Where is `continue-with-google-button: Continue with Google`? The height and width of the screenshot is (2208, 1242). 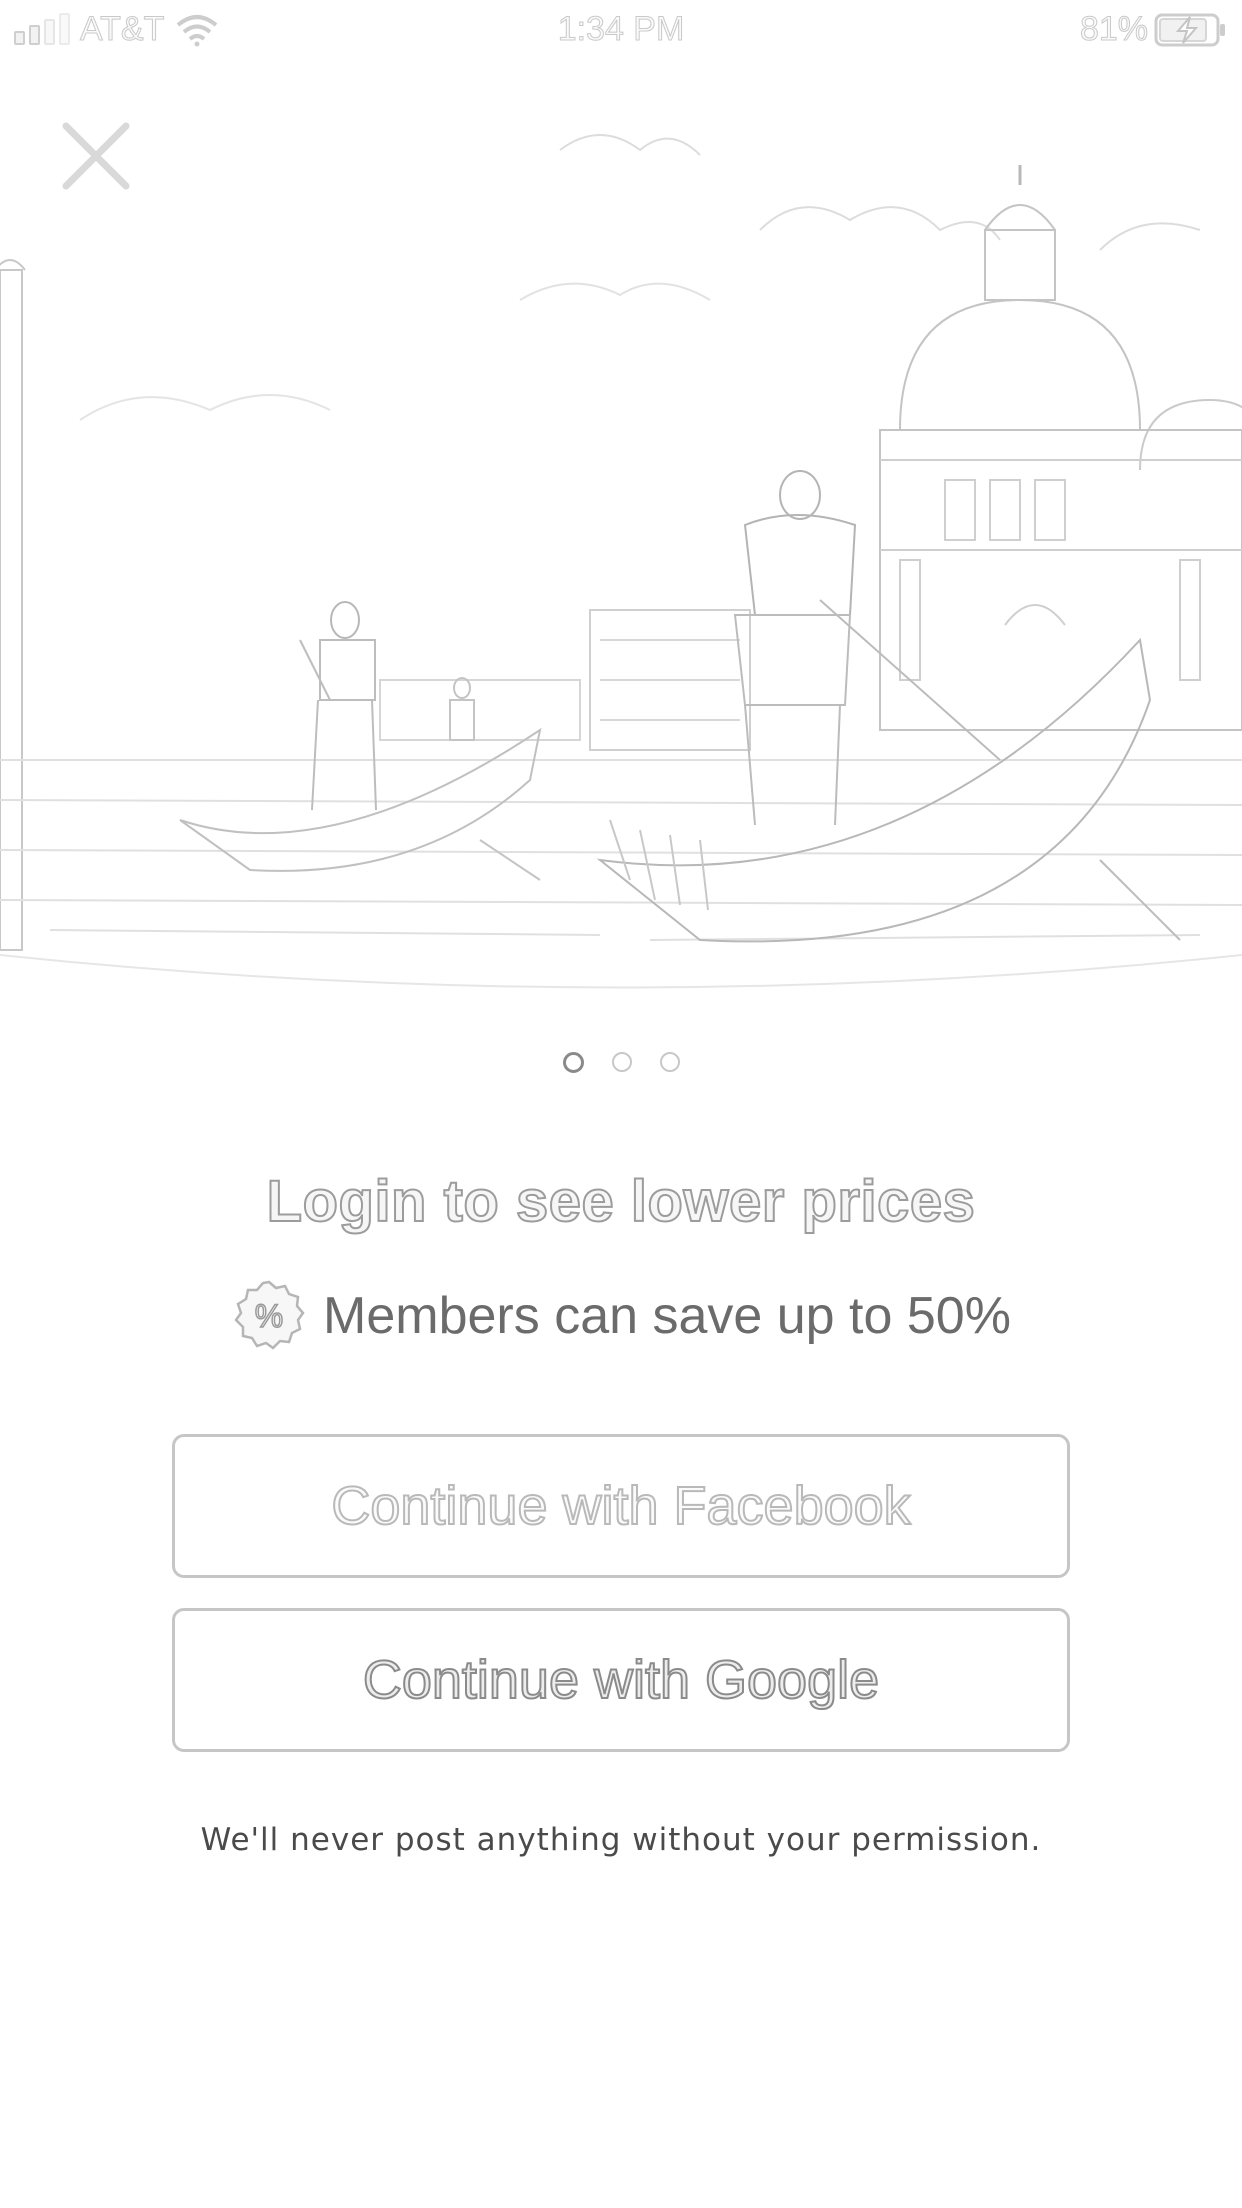 continue-with-google-button: Continue with Google is located at coordinates (621, 1680).